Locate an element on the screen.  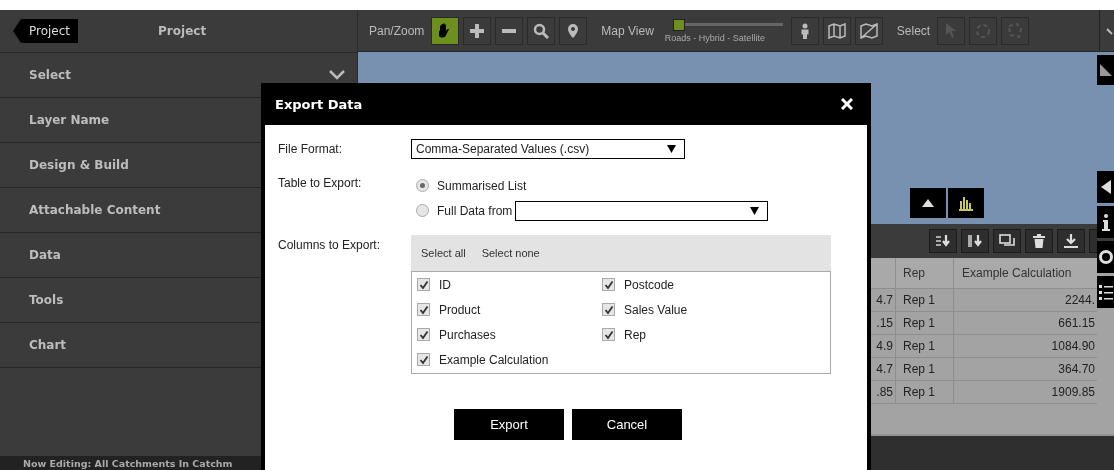
download-icon is located at coordinates (1071, 241).